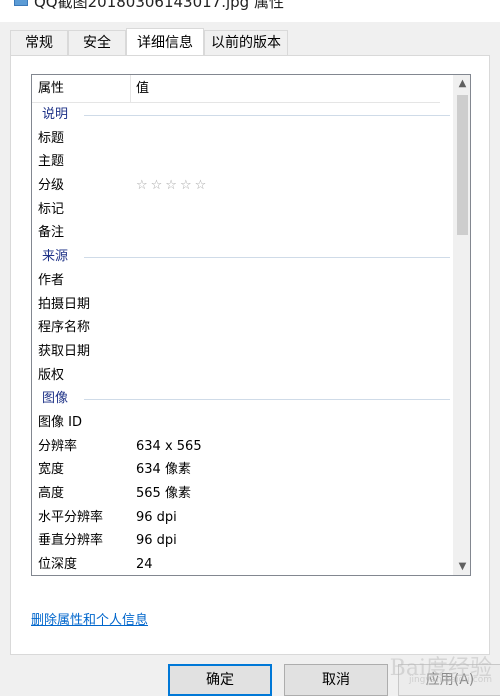  Describe the element at coordinates (244, 139) in the screenshot. I see `property-row: 标题` at that location.